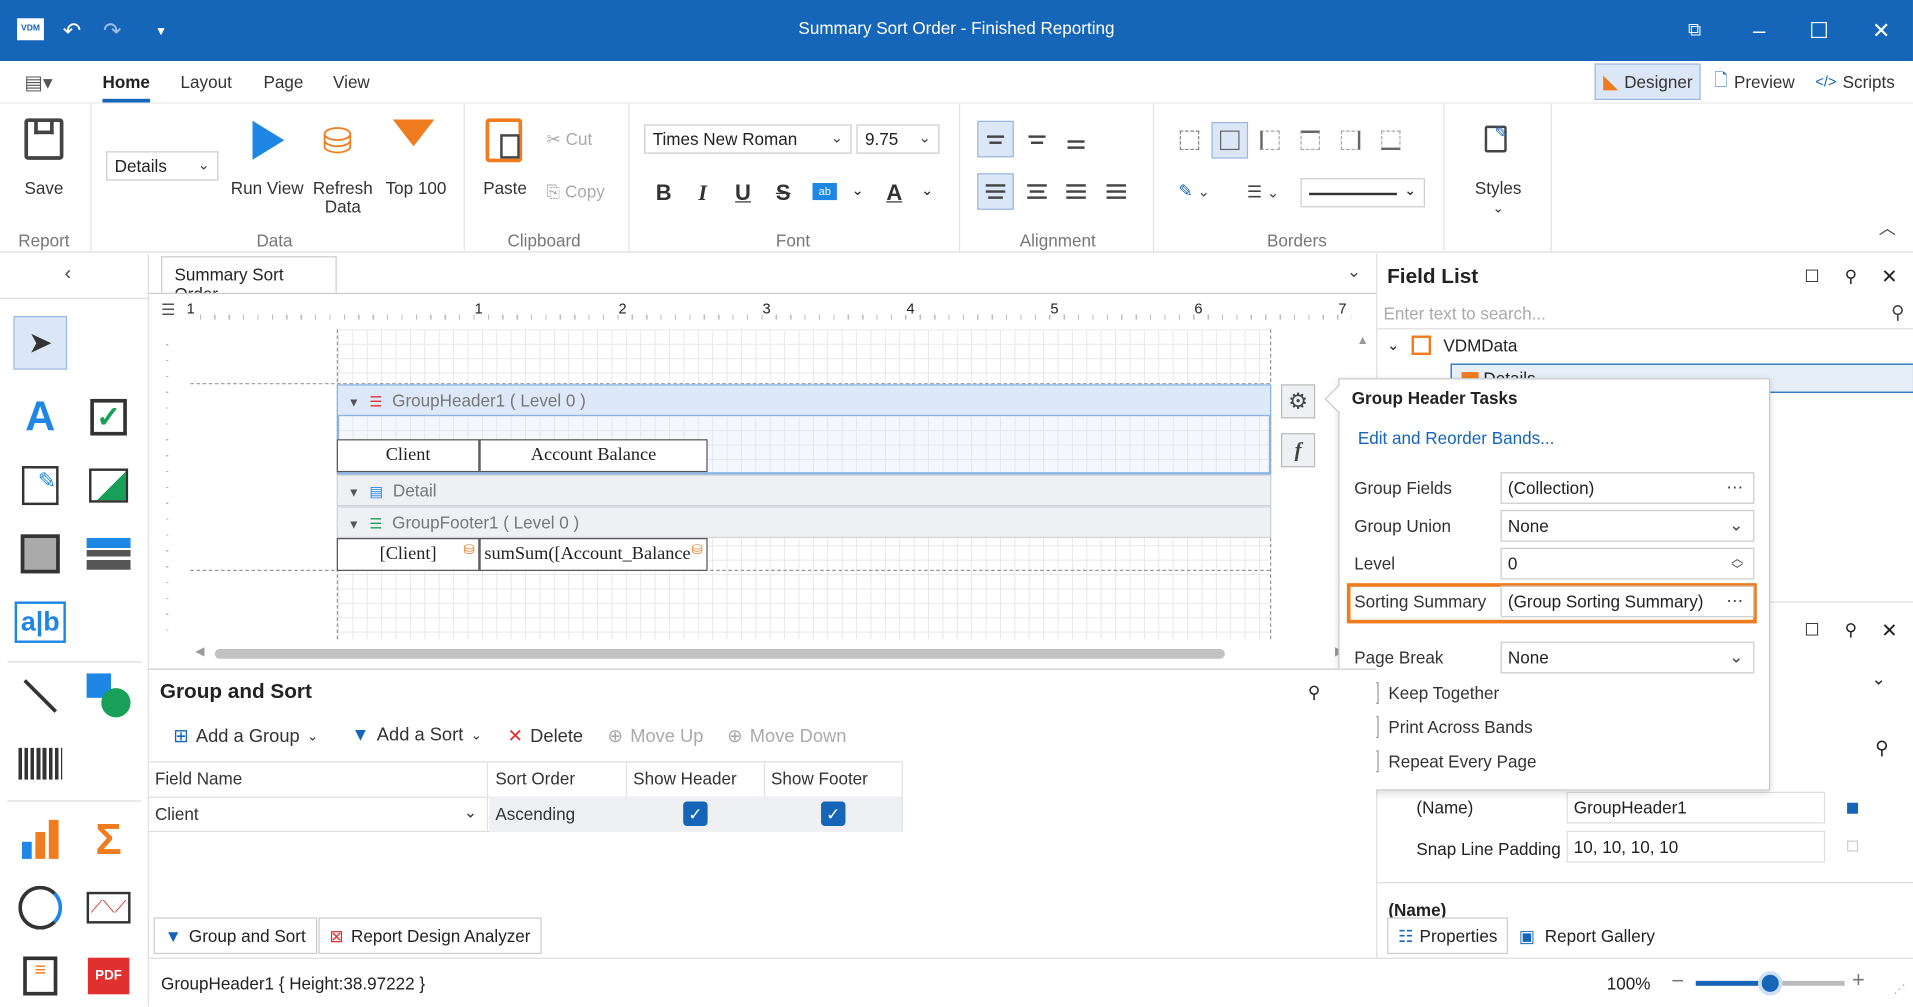 The image size is (1913, 1007). I want to click on font-size-combo: 9.75 ⌄, so click(898, 139).